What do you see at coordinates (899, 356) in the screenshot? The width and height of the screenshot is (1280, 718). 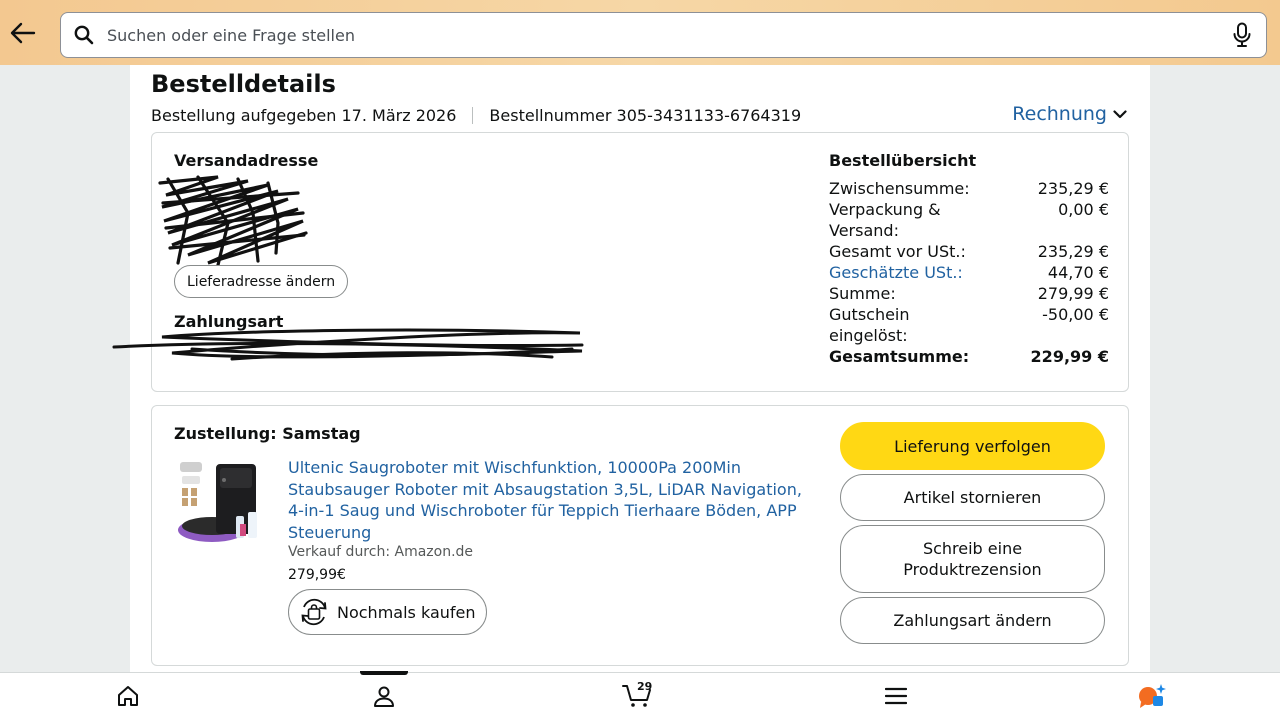 I see `summary-label: Gesamtsumme:` at bounding box center [899, 356].